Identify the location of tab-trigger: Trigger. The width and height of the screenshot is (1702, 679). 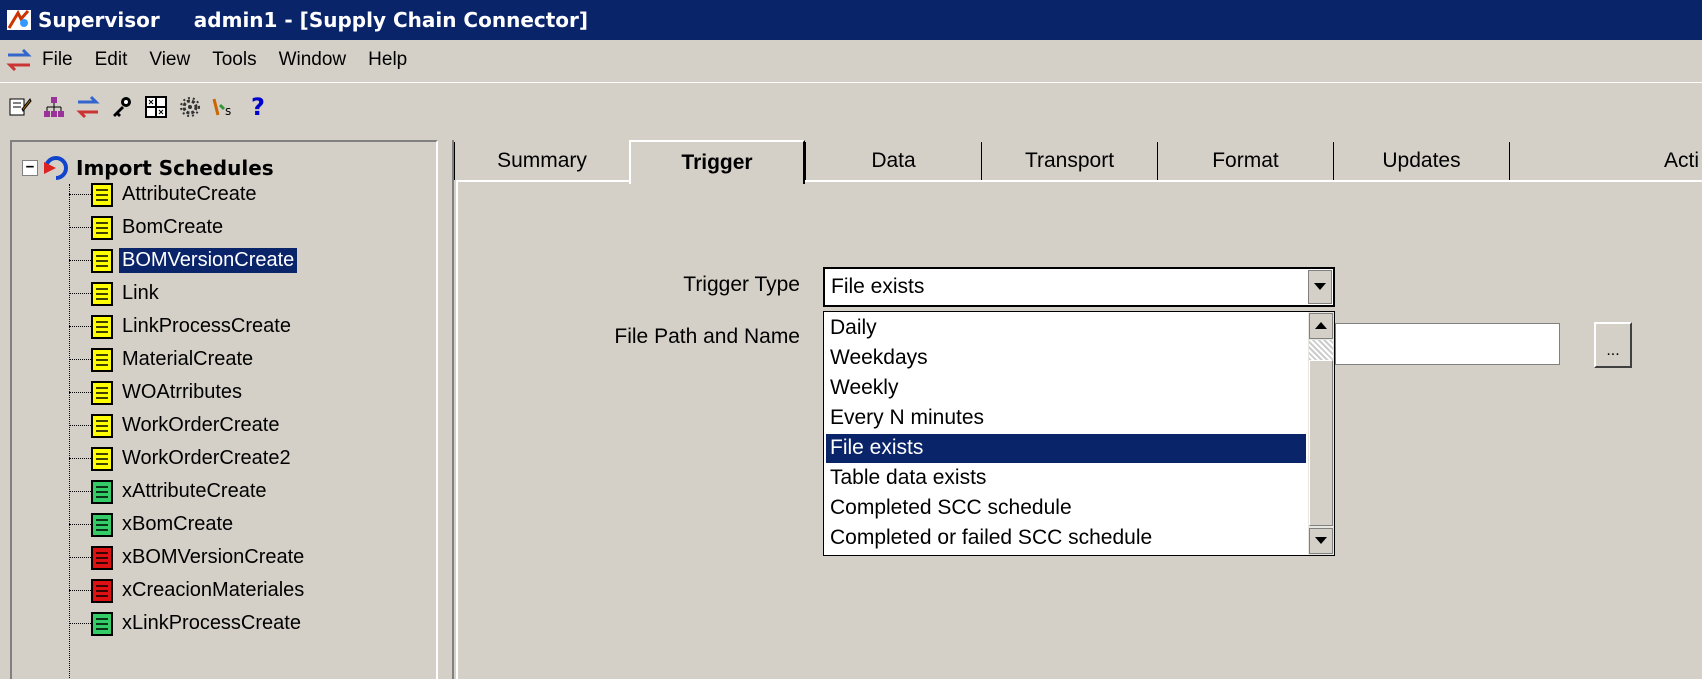
(717, 162).